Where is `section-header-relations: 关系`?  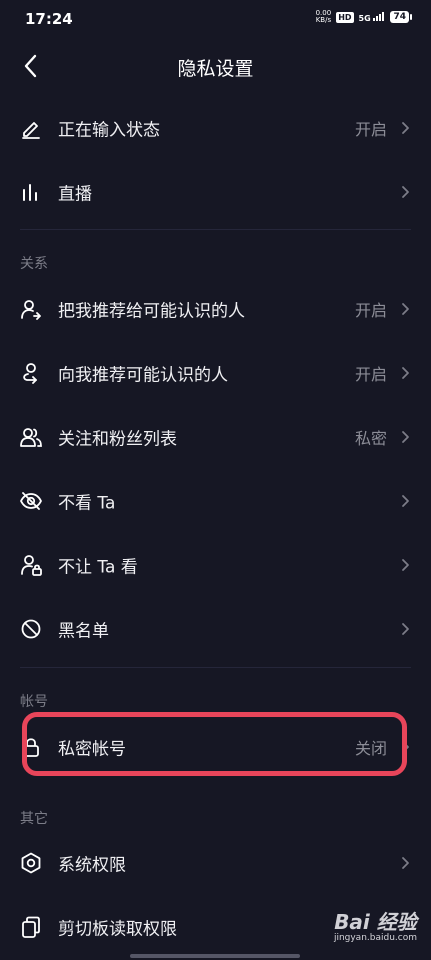
section-header-relations: 关系 is located at coordinates (34, 264).